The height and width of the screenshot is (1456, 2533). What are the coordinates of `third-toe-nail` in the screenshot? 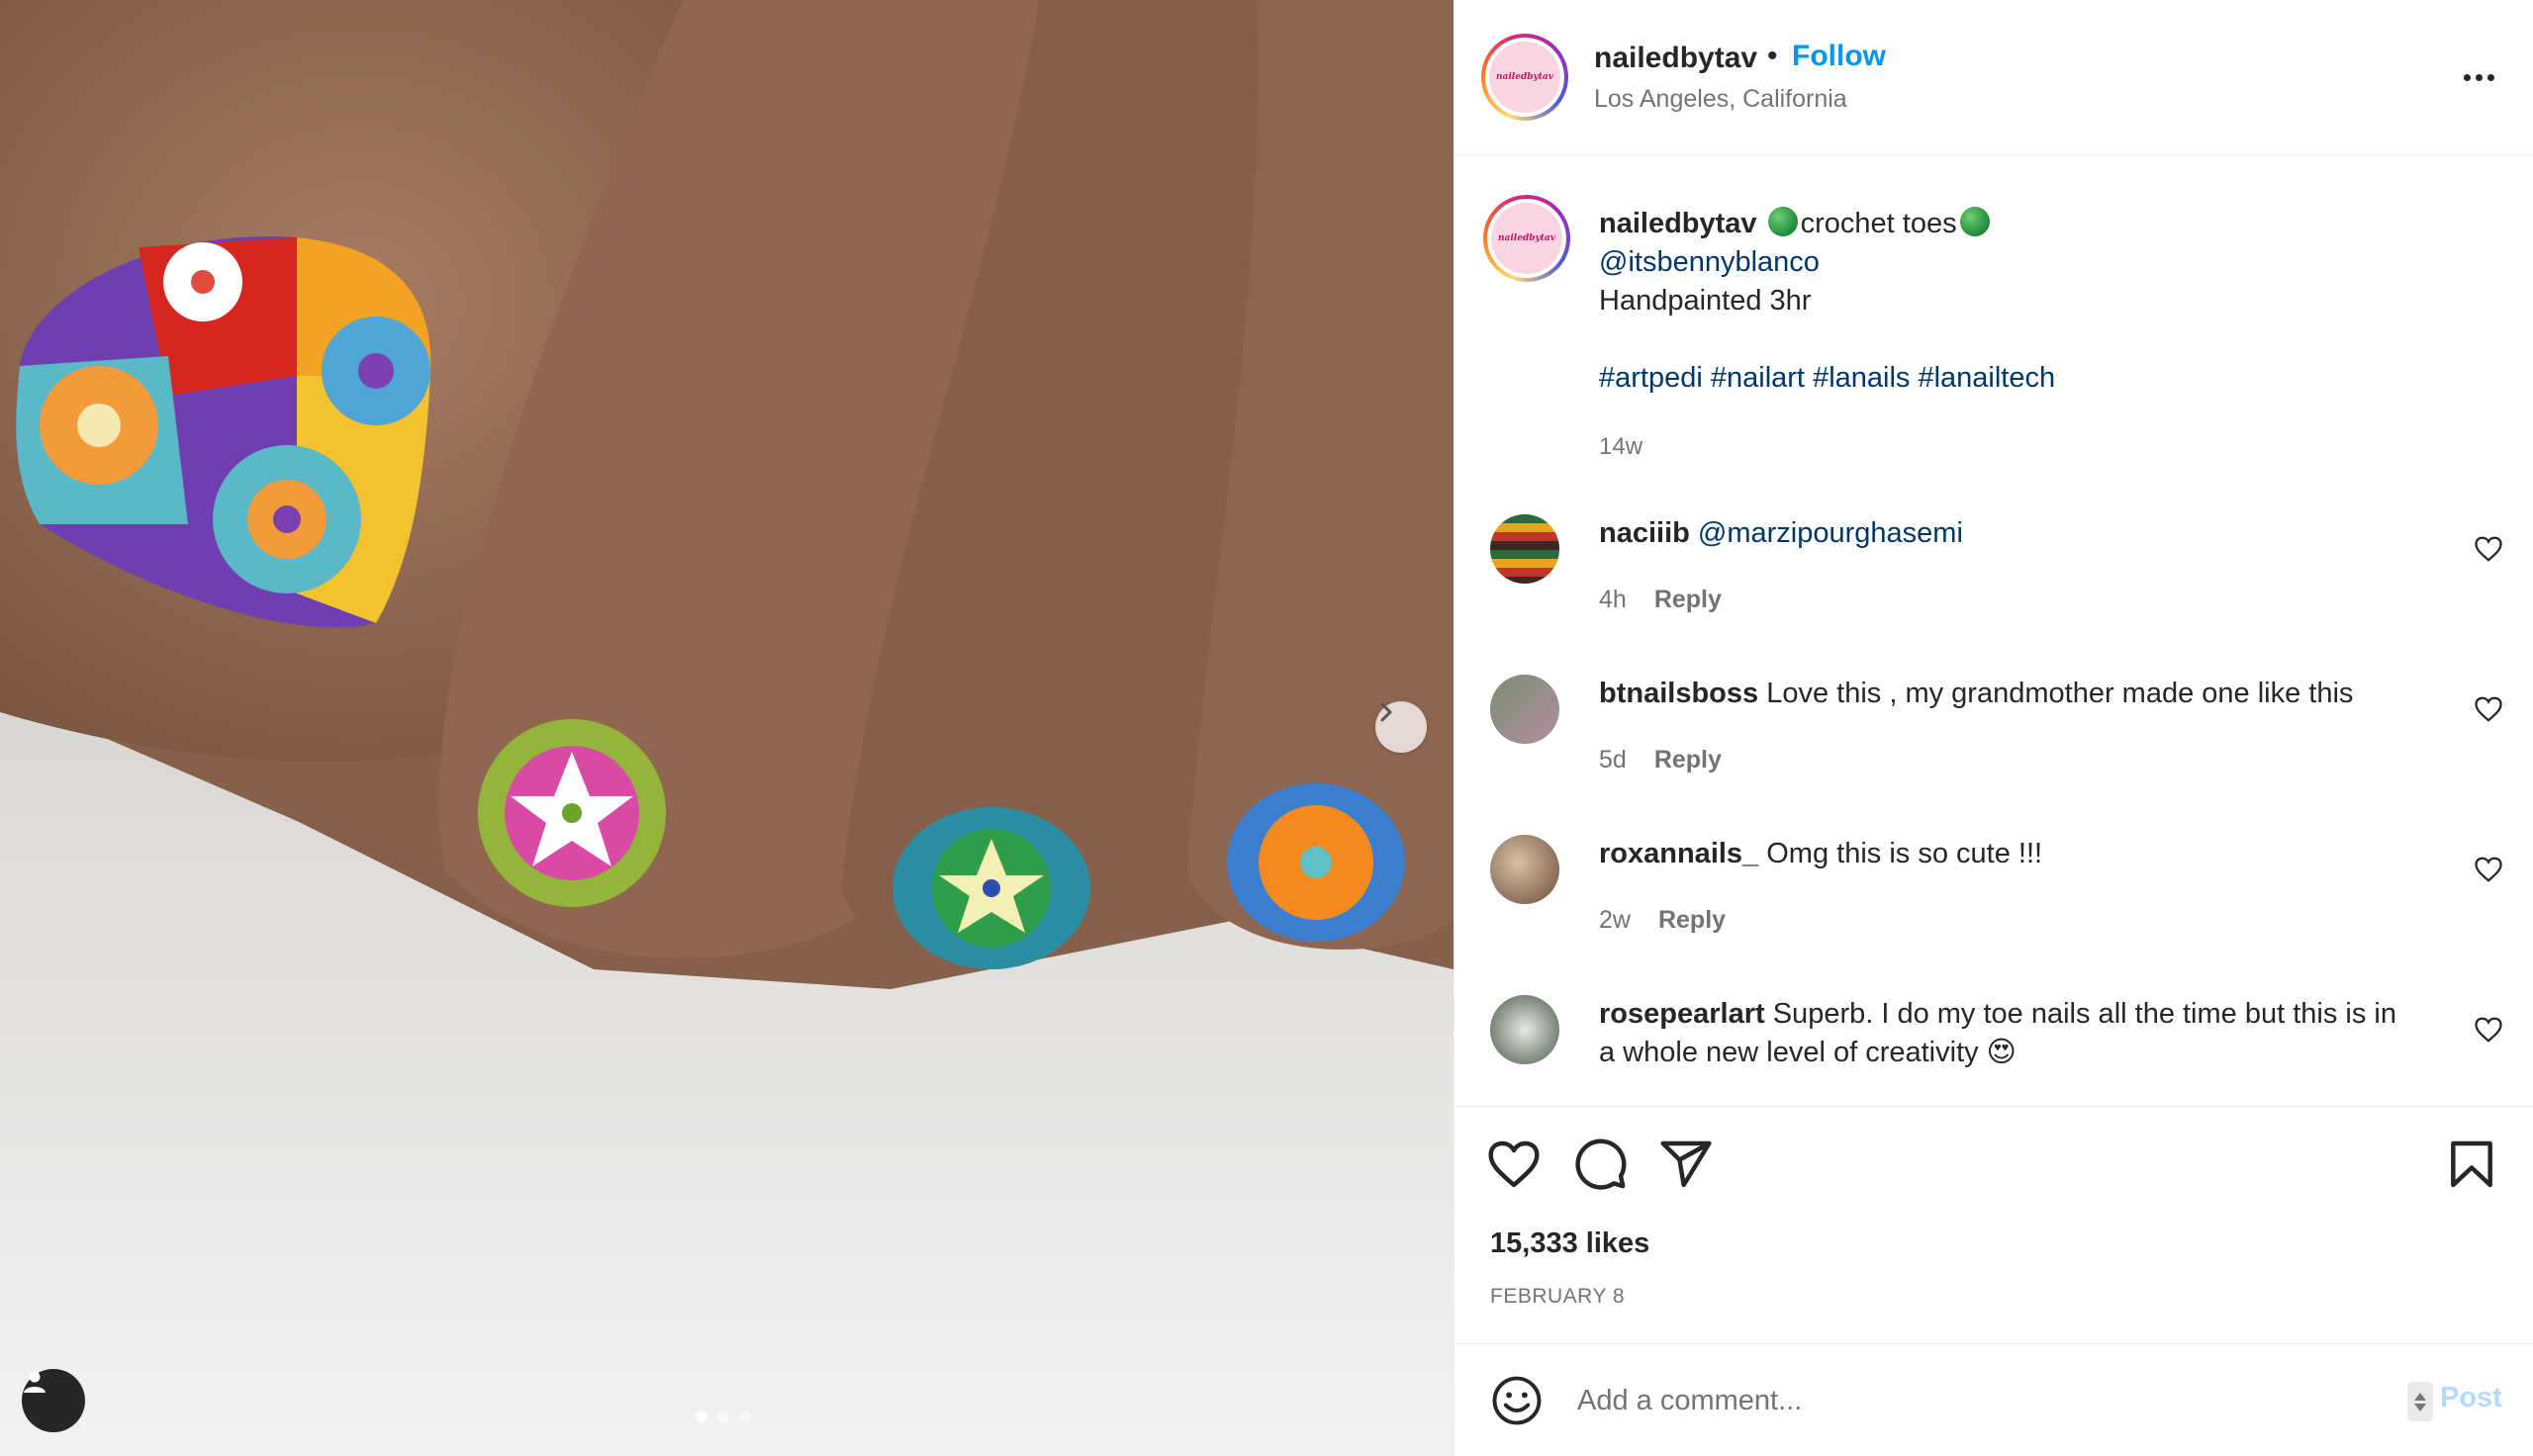 It's located at (991, 888).